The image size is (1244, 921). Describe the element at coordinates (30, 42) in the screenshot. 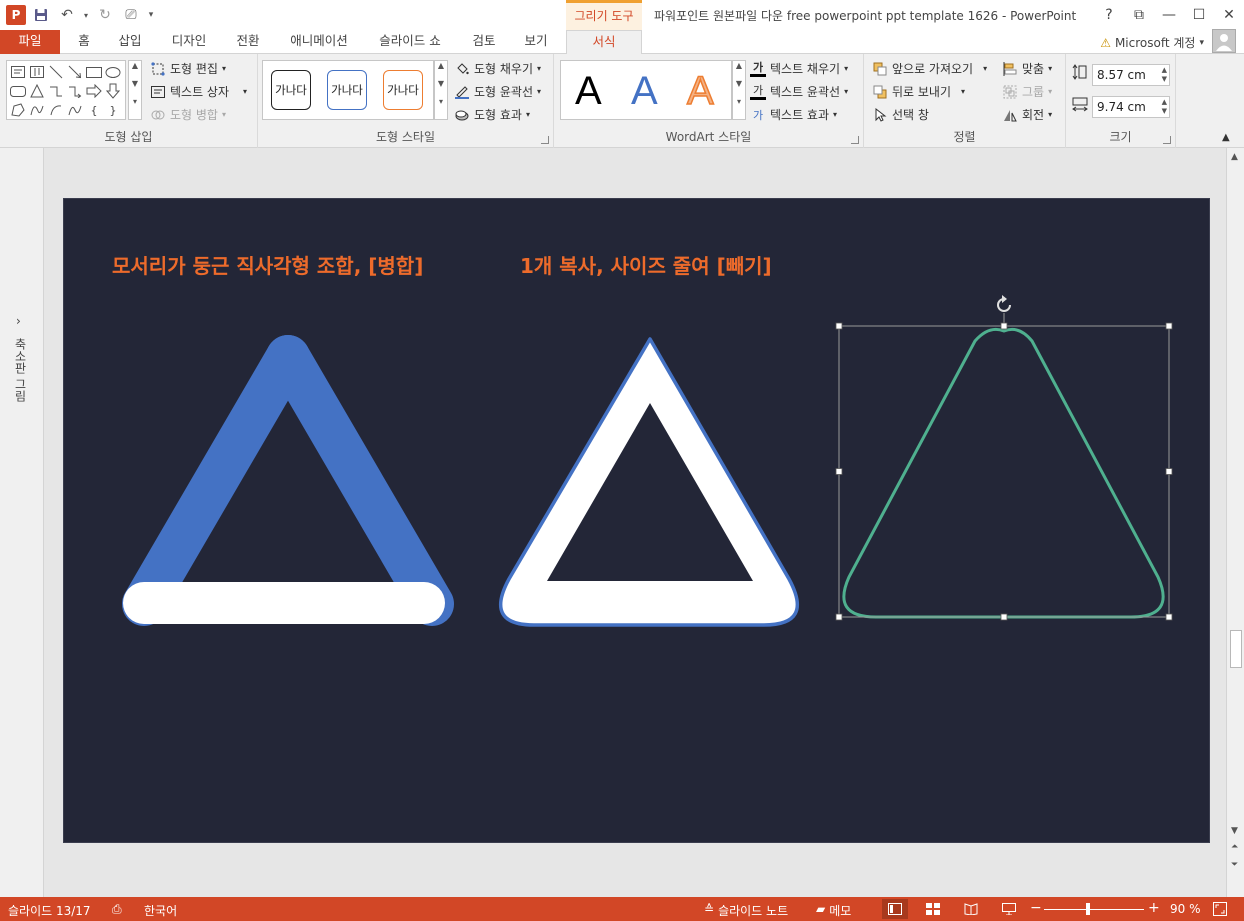

I see `tab-file: 파일` at that location.